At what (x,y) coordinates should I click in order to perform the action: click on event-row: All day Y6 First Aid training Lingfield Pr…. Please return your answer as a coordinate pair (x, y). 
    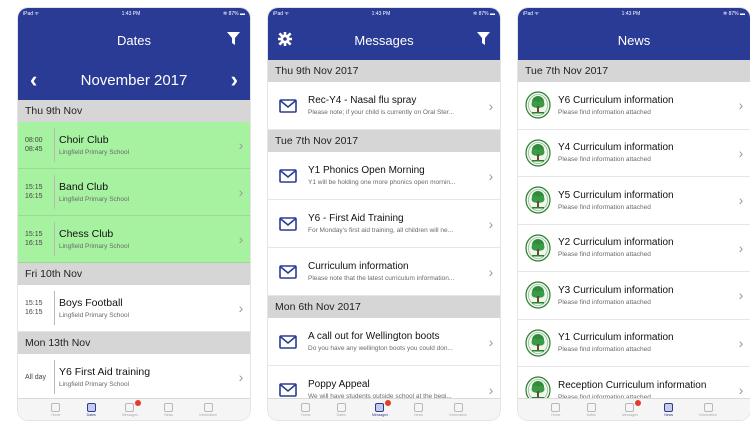
    Looking at the image, I should click on (134, 376).